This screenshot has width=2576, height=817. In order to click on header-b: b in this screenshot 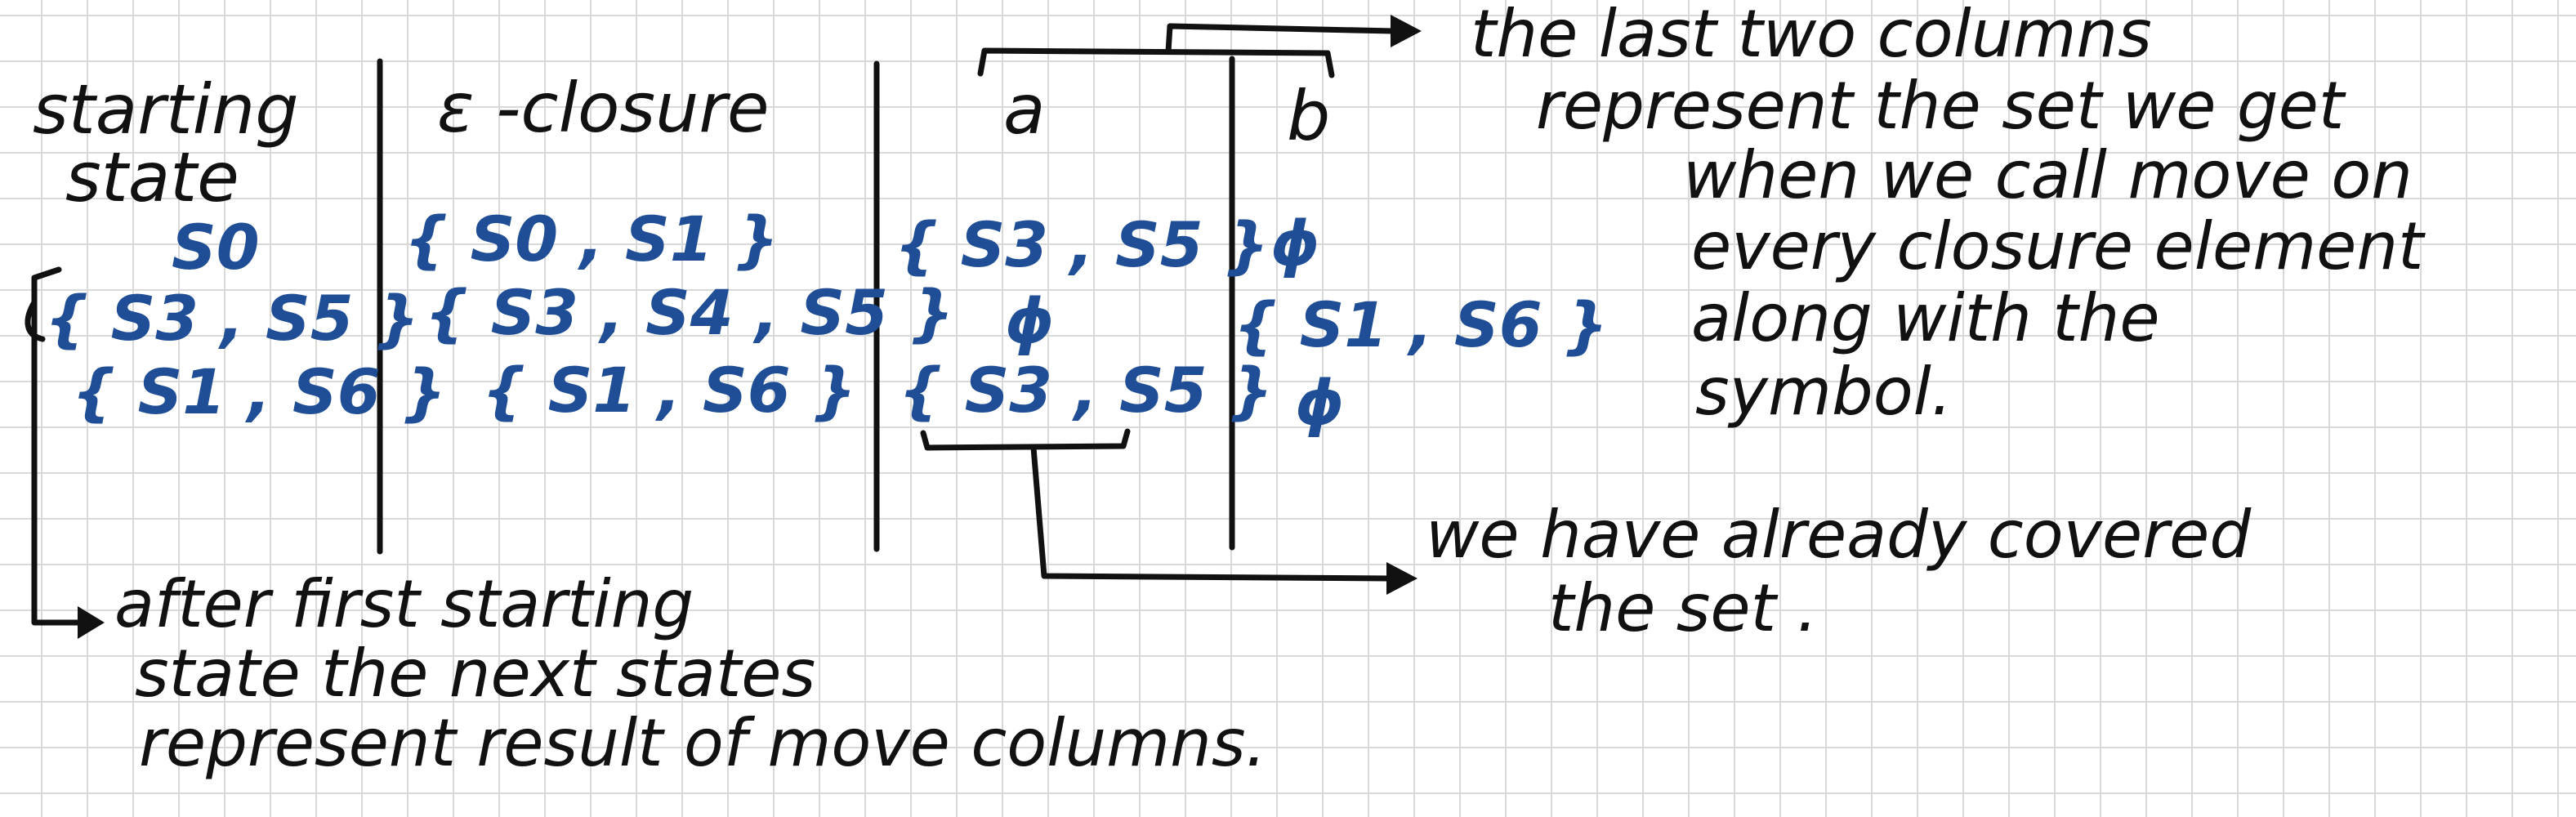, I will do `click(1309, 116)`.